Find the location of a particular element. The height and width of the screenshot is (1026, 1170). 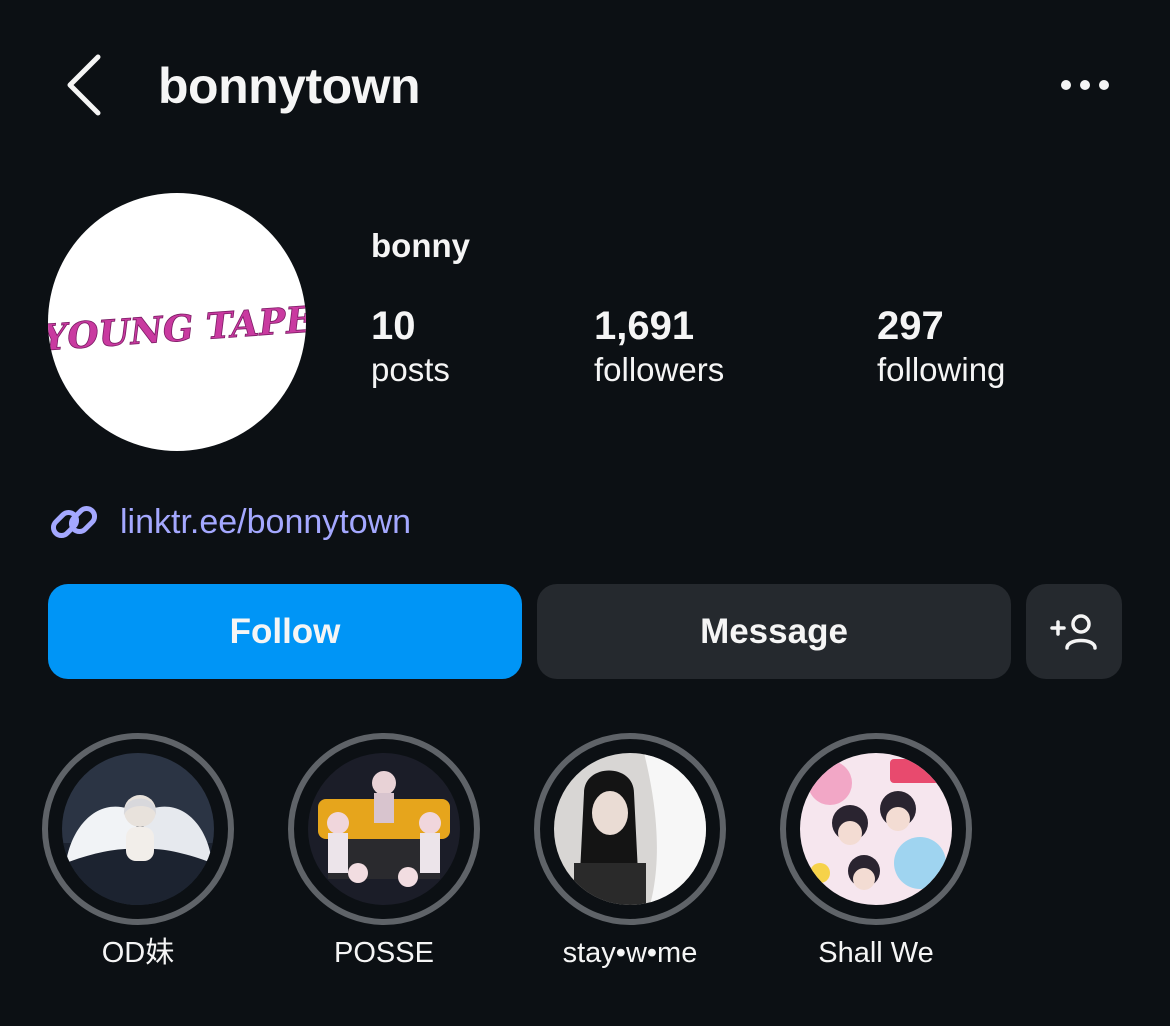

avatar: *YOUNG TAPE* is located at coordinates (177, 322).